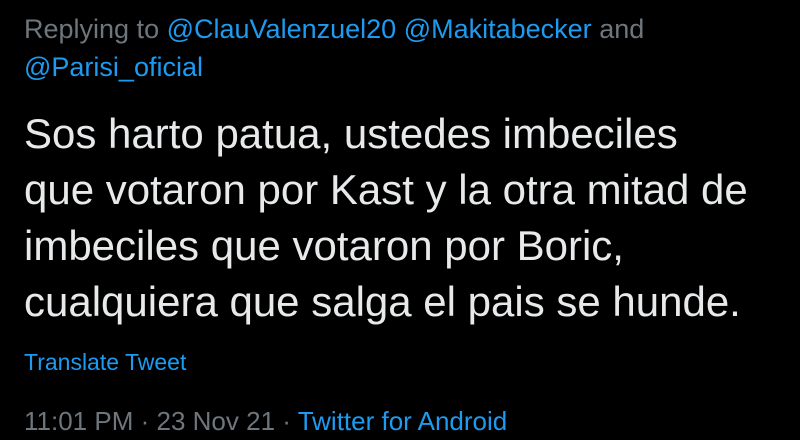 The image size is (800, 440). What do you see at coordinates (105, 362) in the screenshot?
I see `translate-tweet-link: Translate Tweet` at bounding box center [105, 362].